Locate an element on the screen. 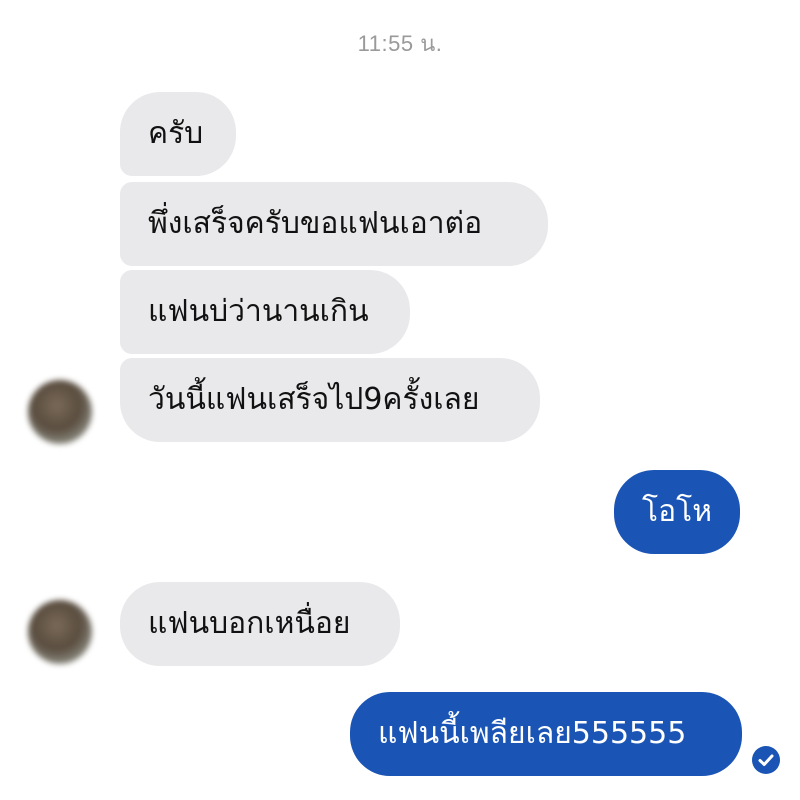  outgoing-message: โอโห is located at coordinates (677, 512).